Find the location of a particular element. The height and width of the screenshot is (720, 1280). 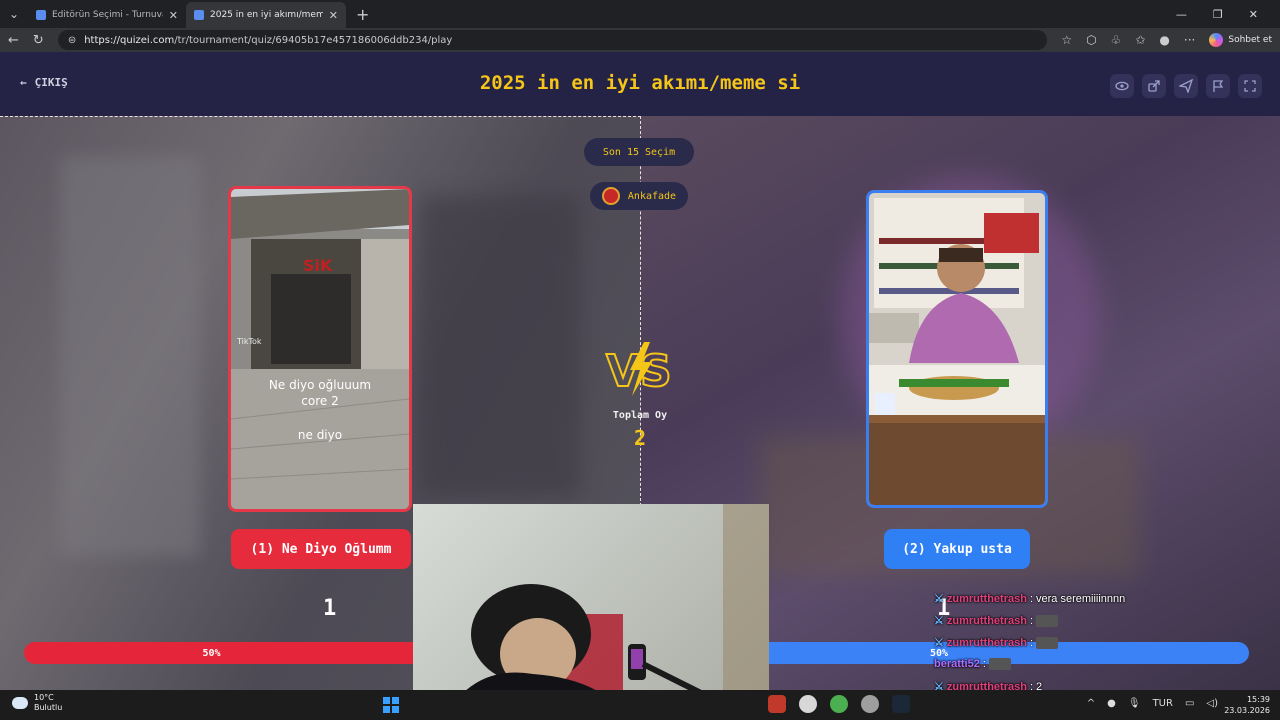

favorites-icon: ✩ is located at coordinates (1140, 40).